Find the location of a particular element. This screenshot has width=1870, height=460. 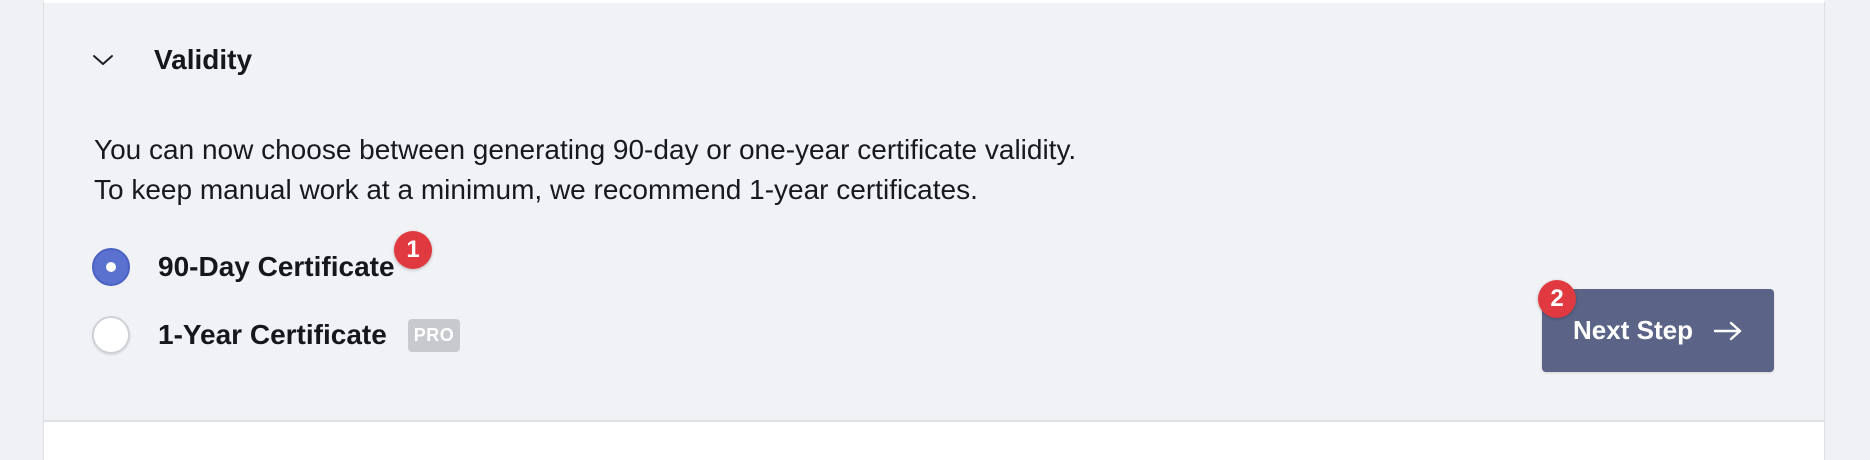

next-section-area is located at coordinates (934, 441).